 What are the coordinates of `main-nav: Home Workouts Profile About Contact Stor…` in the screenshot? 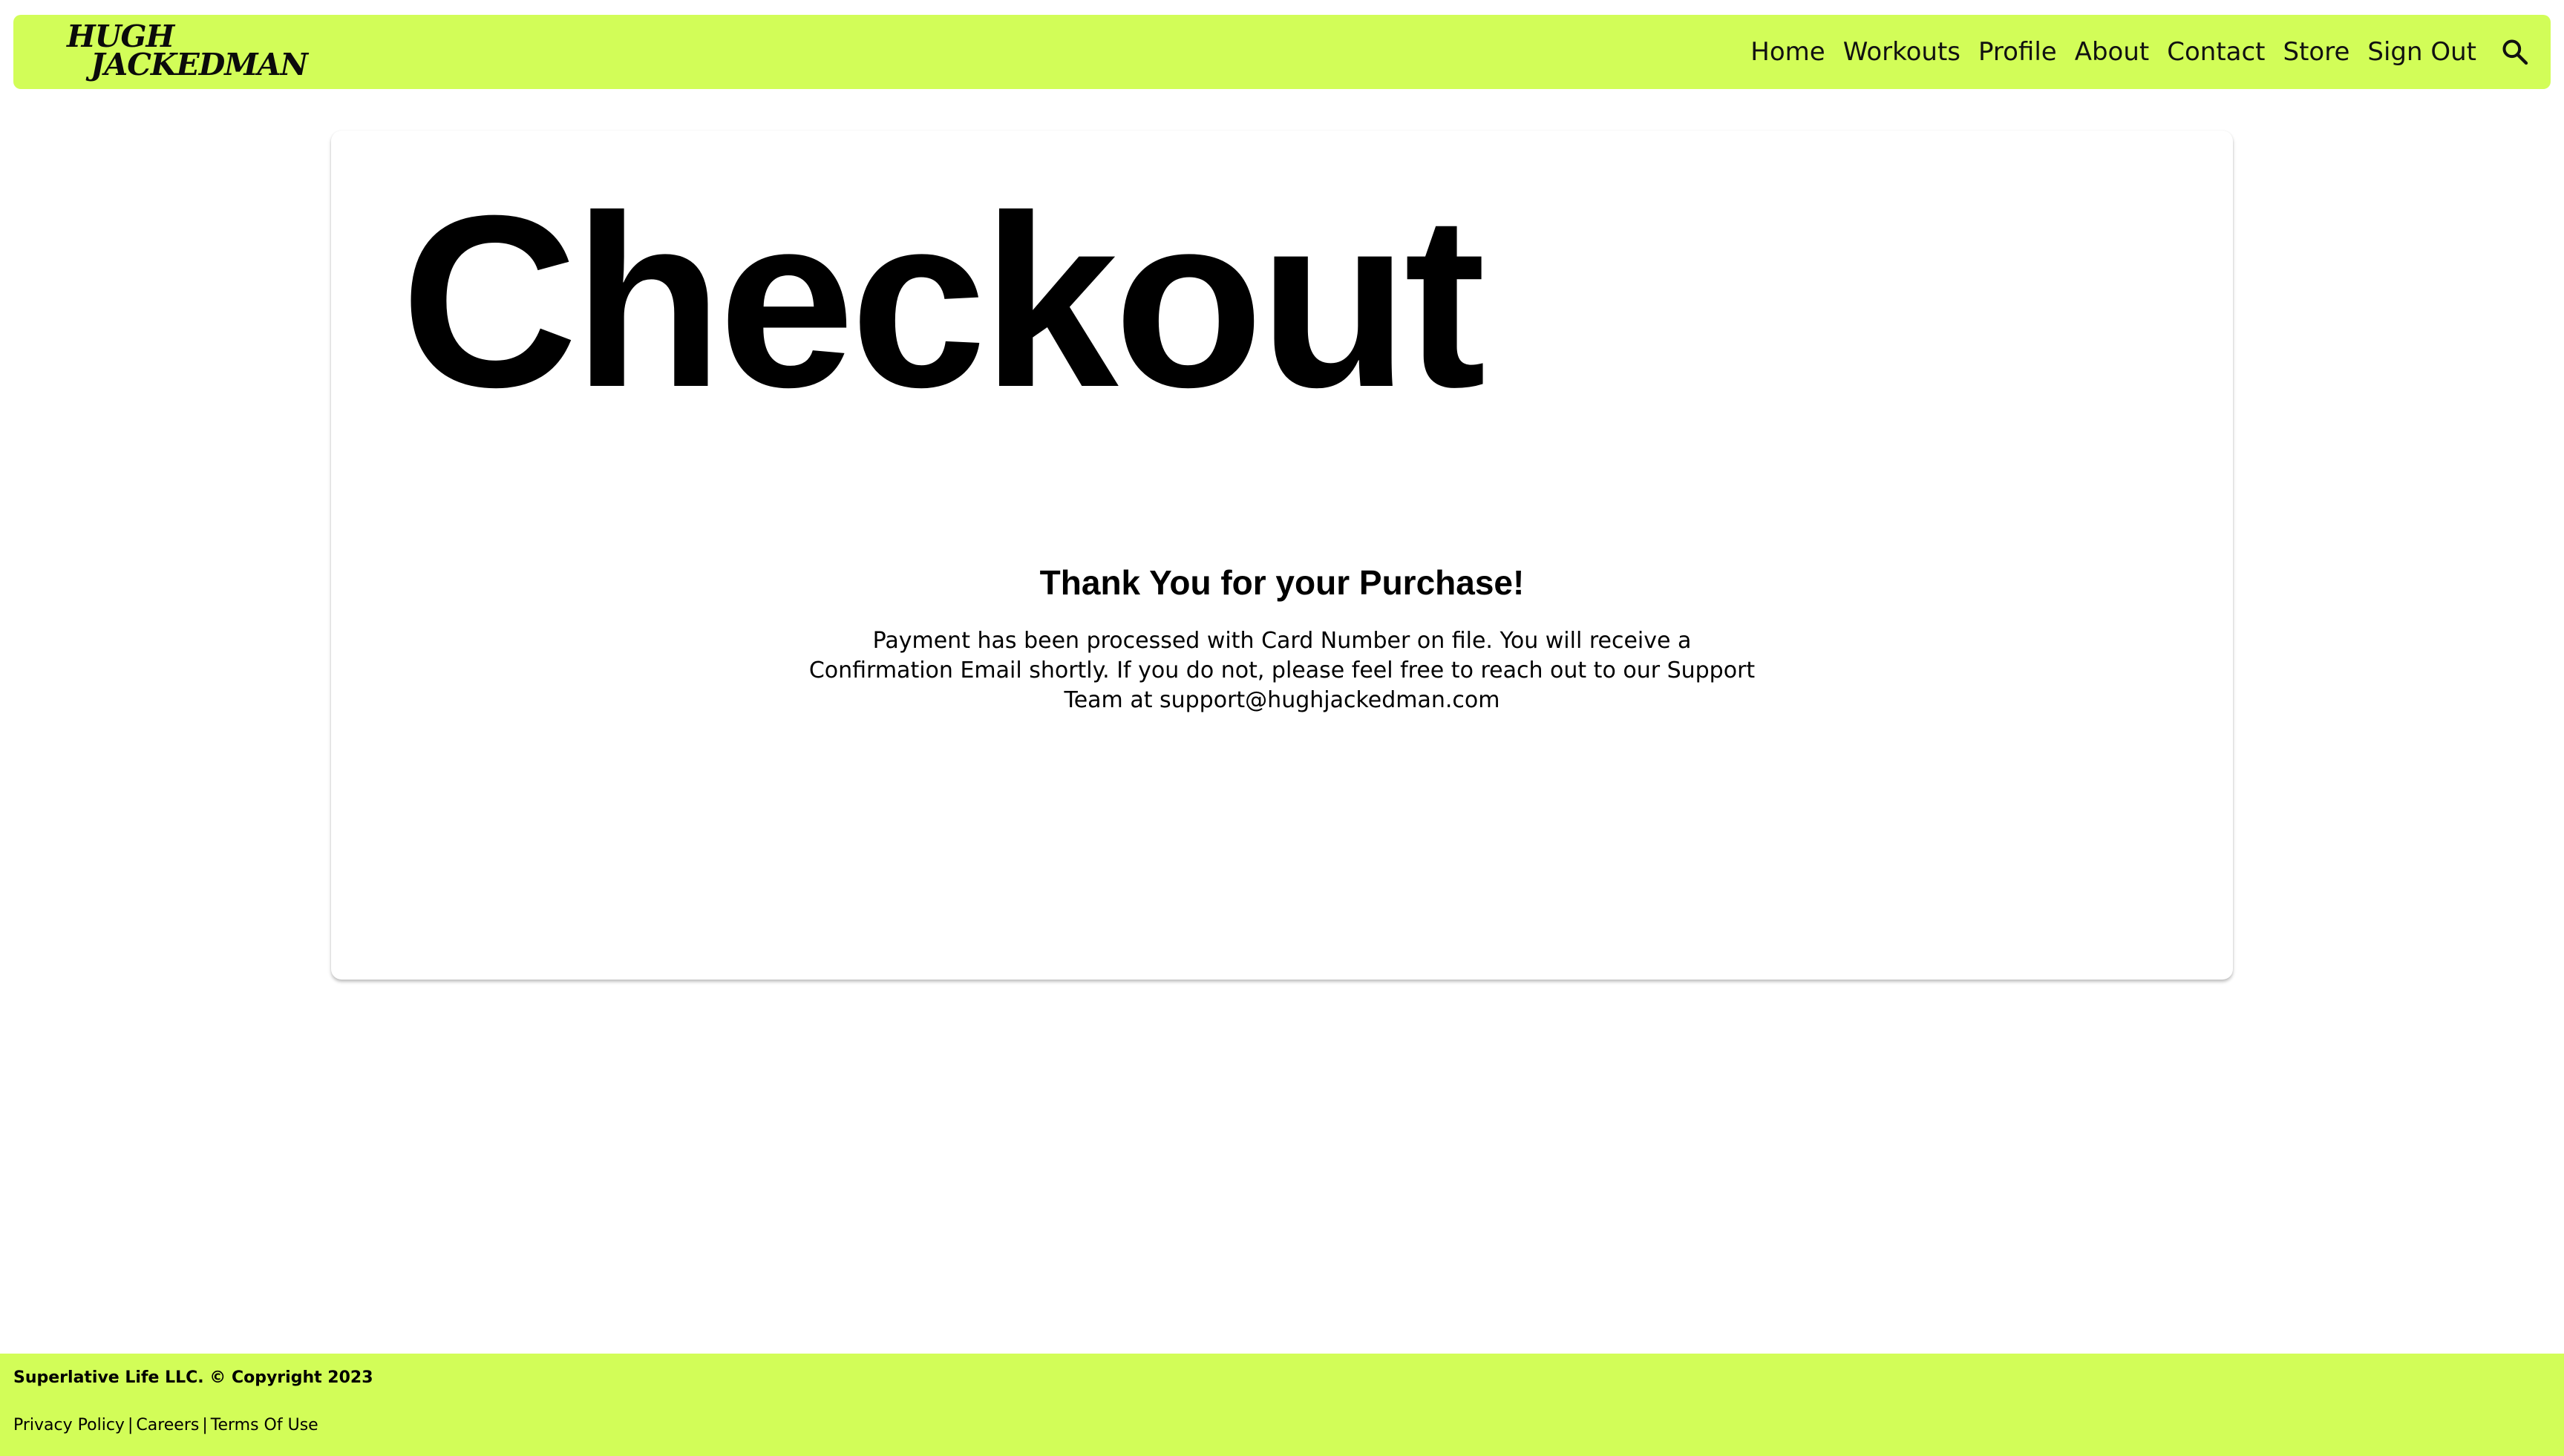 It's located at (2134, 52).